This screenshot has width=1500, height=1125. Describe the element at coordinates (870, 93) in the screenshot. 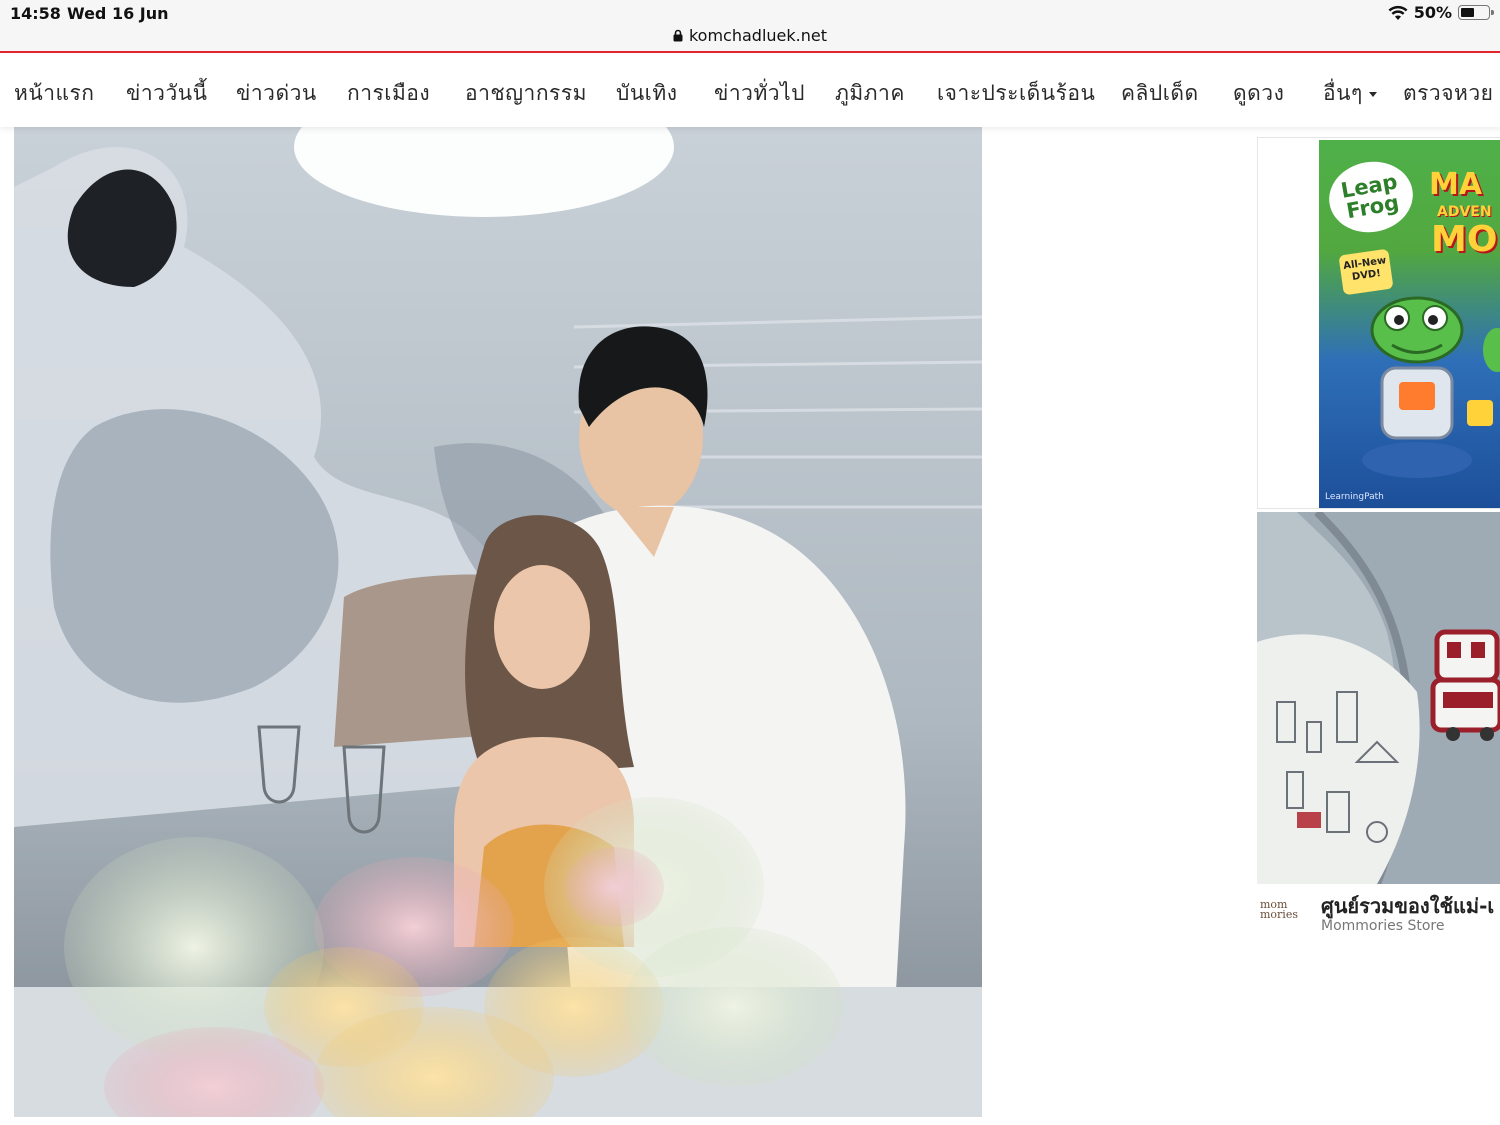

I see `nav-item-regional: ภูมิภาค` at that location.